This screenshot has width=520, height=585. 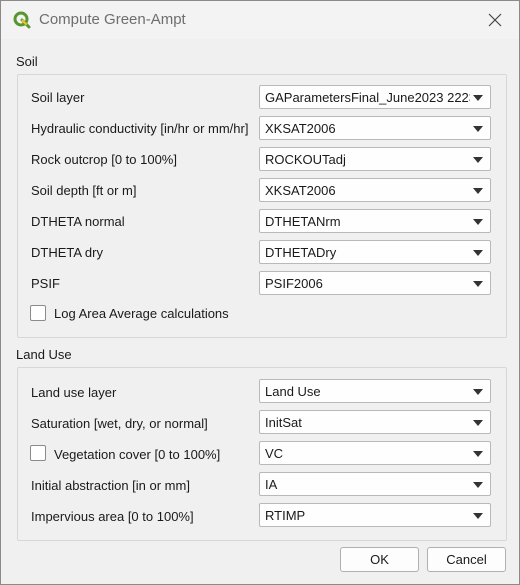 What do you see at coordinates (375, 515) in the screenshot?
I see `impervious-area-combo: RTIMP` at bounding box center [375, 515].